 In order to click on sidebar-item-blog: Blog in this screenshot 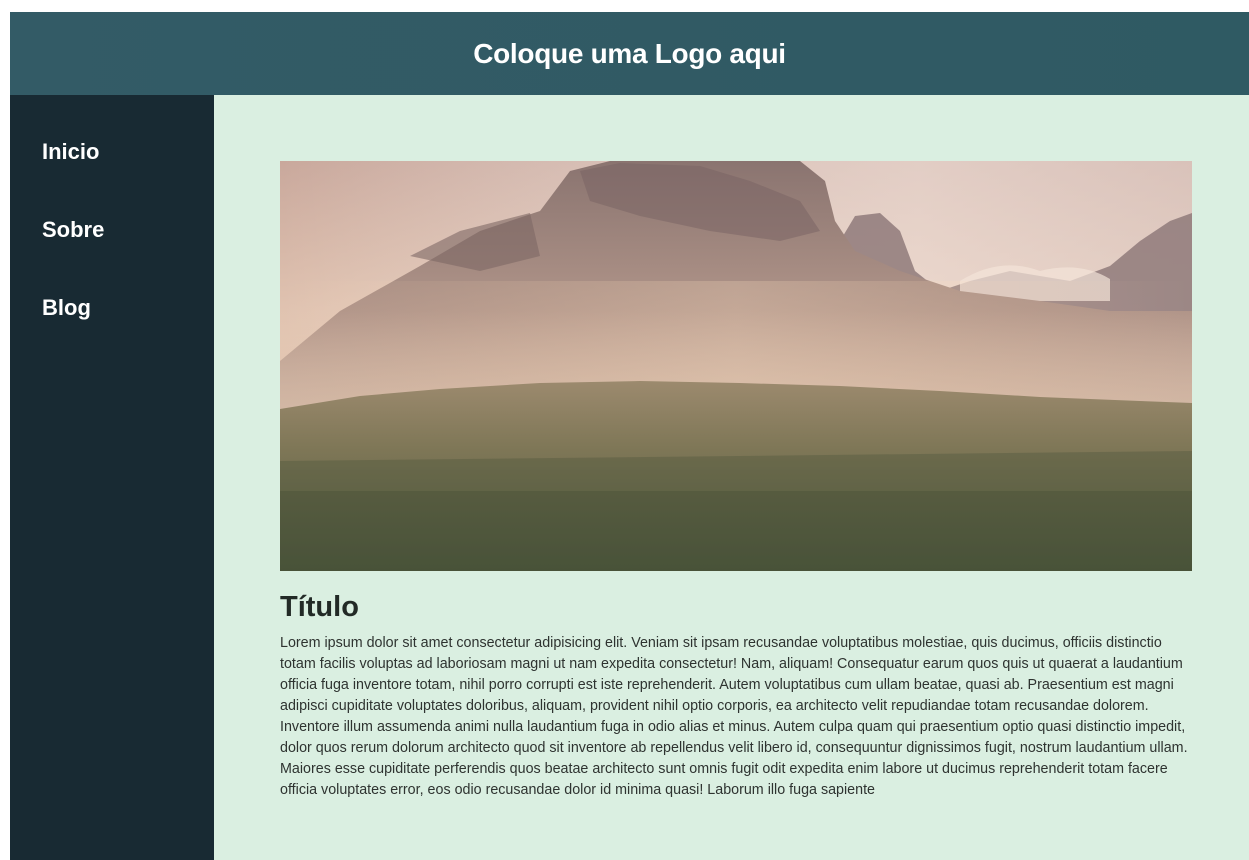, I will do `click(112, 332)`.